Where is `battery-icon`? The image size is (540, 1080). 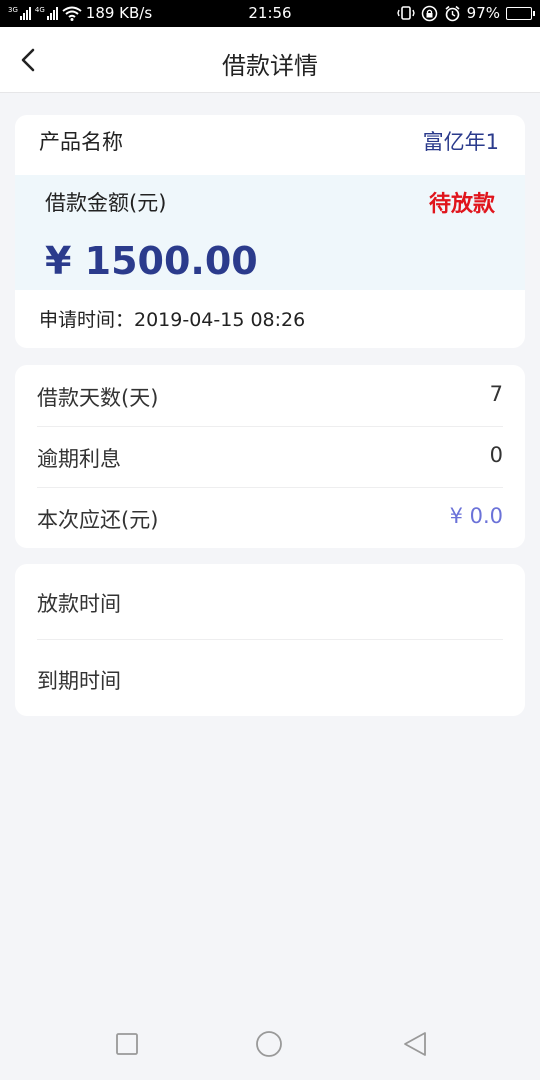
battery-icon is located at coordinates (520, 13).